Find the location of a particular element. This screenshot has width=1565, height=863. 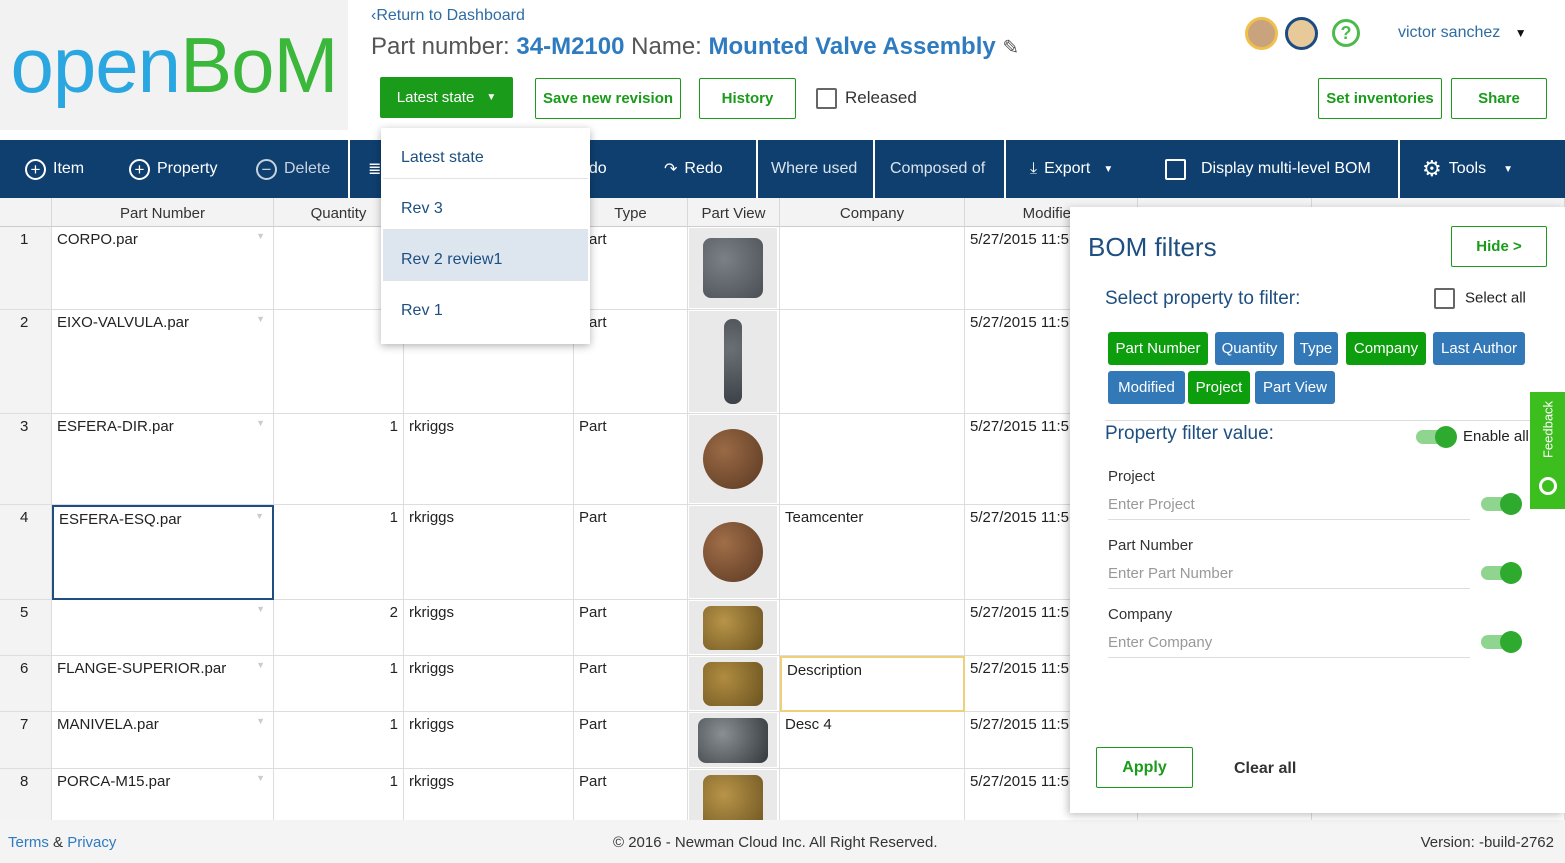

share-button: Share is located at coordinates (1499, 98).